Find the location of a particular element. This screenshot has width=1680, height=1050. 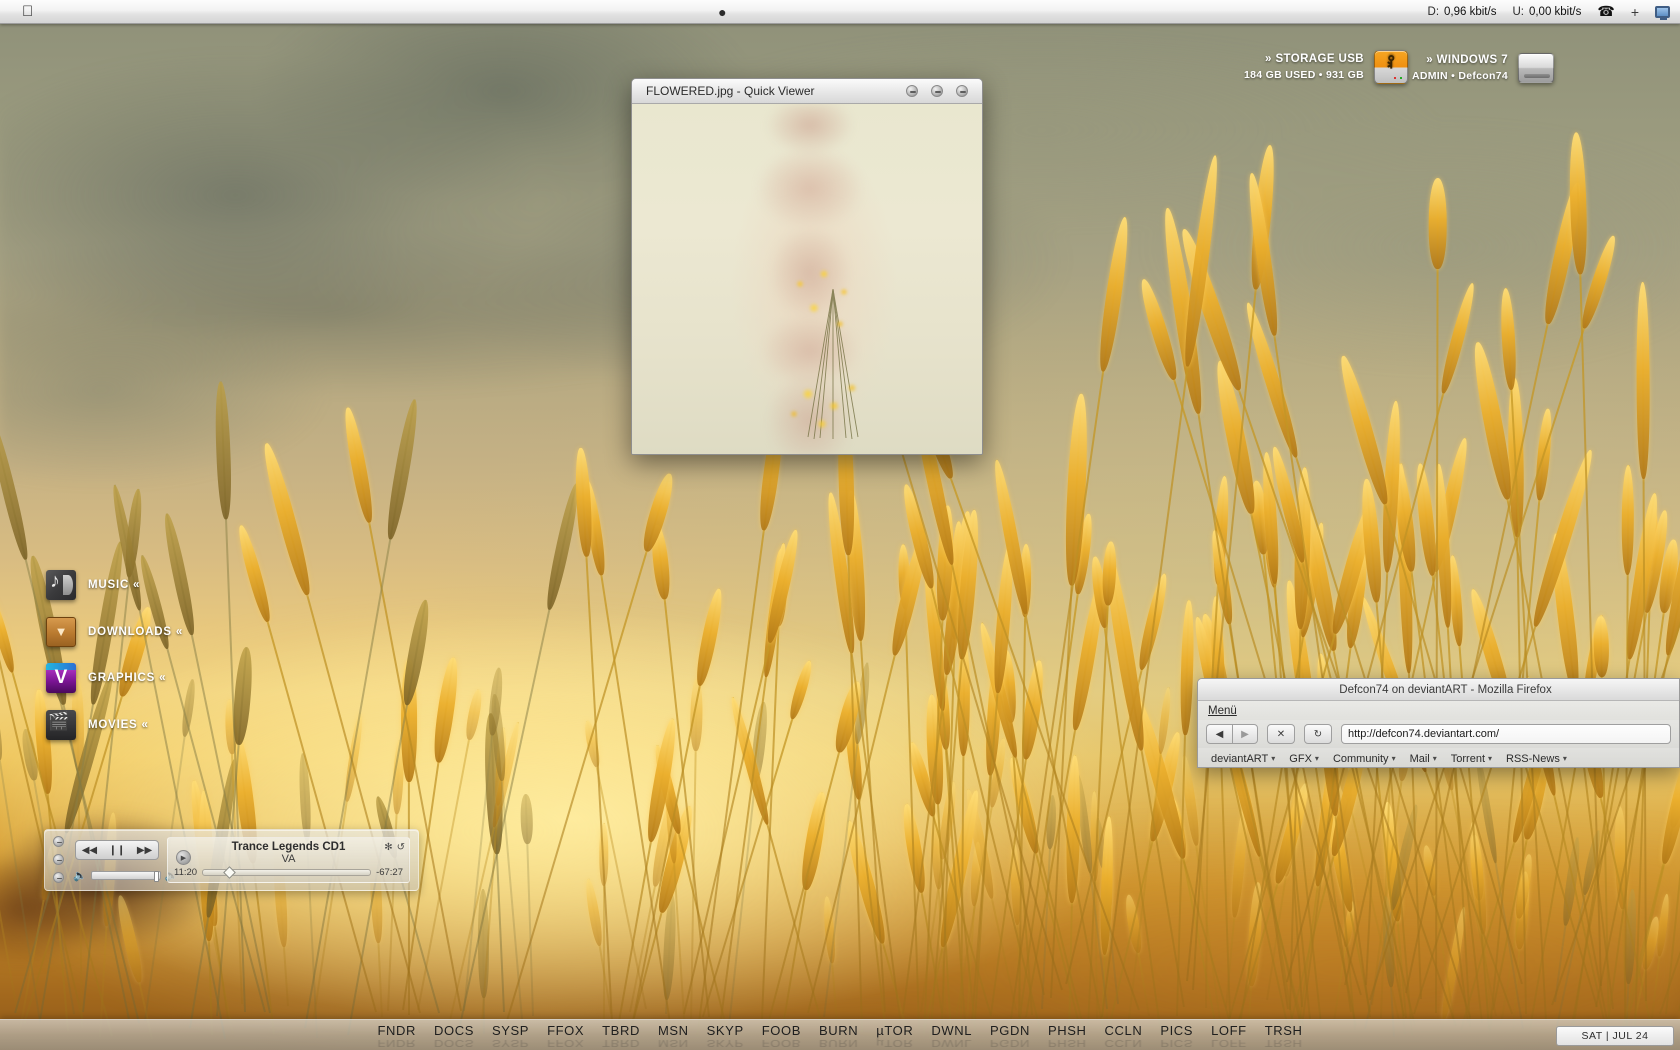

dock-item-ccln: CCLN CCLN is located at coordinates (1124, 1036).